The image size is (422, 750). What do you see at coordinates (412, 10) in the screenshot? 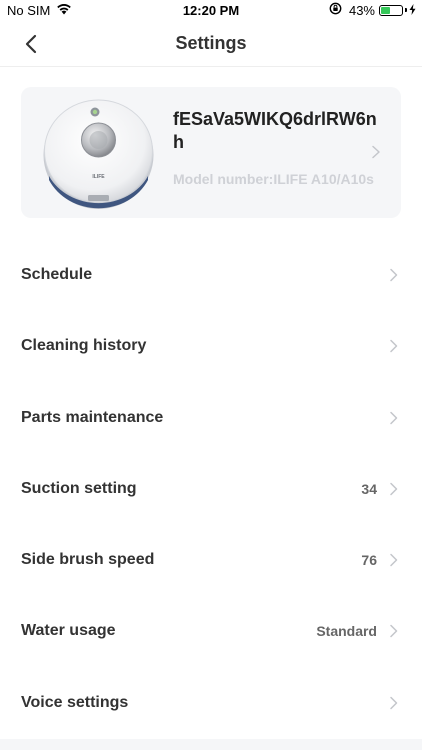
I see `charging-bolt-icon` at bounding box center [412, 10].